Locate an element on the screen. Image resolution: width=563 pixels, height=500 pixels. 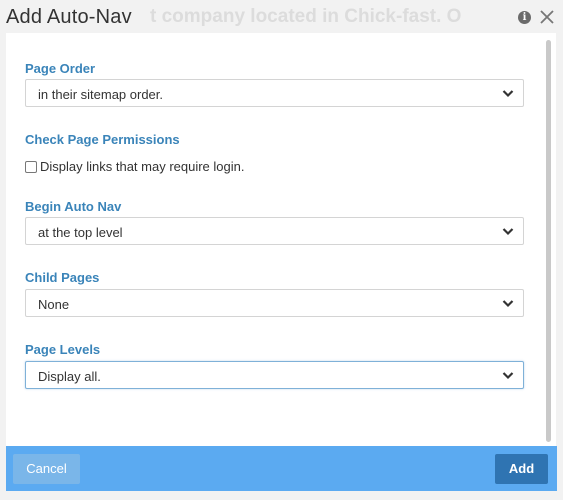
close-icon is located at coordinates (547, 17).